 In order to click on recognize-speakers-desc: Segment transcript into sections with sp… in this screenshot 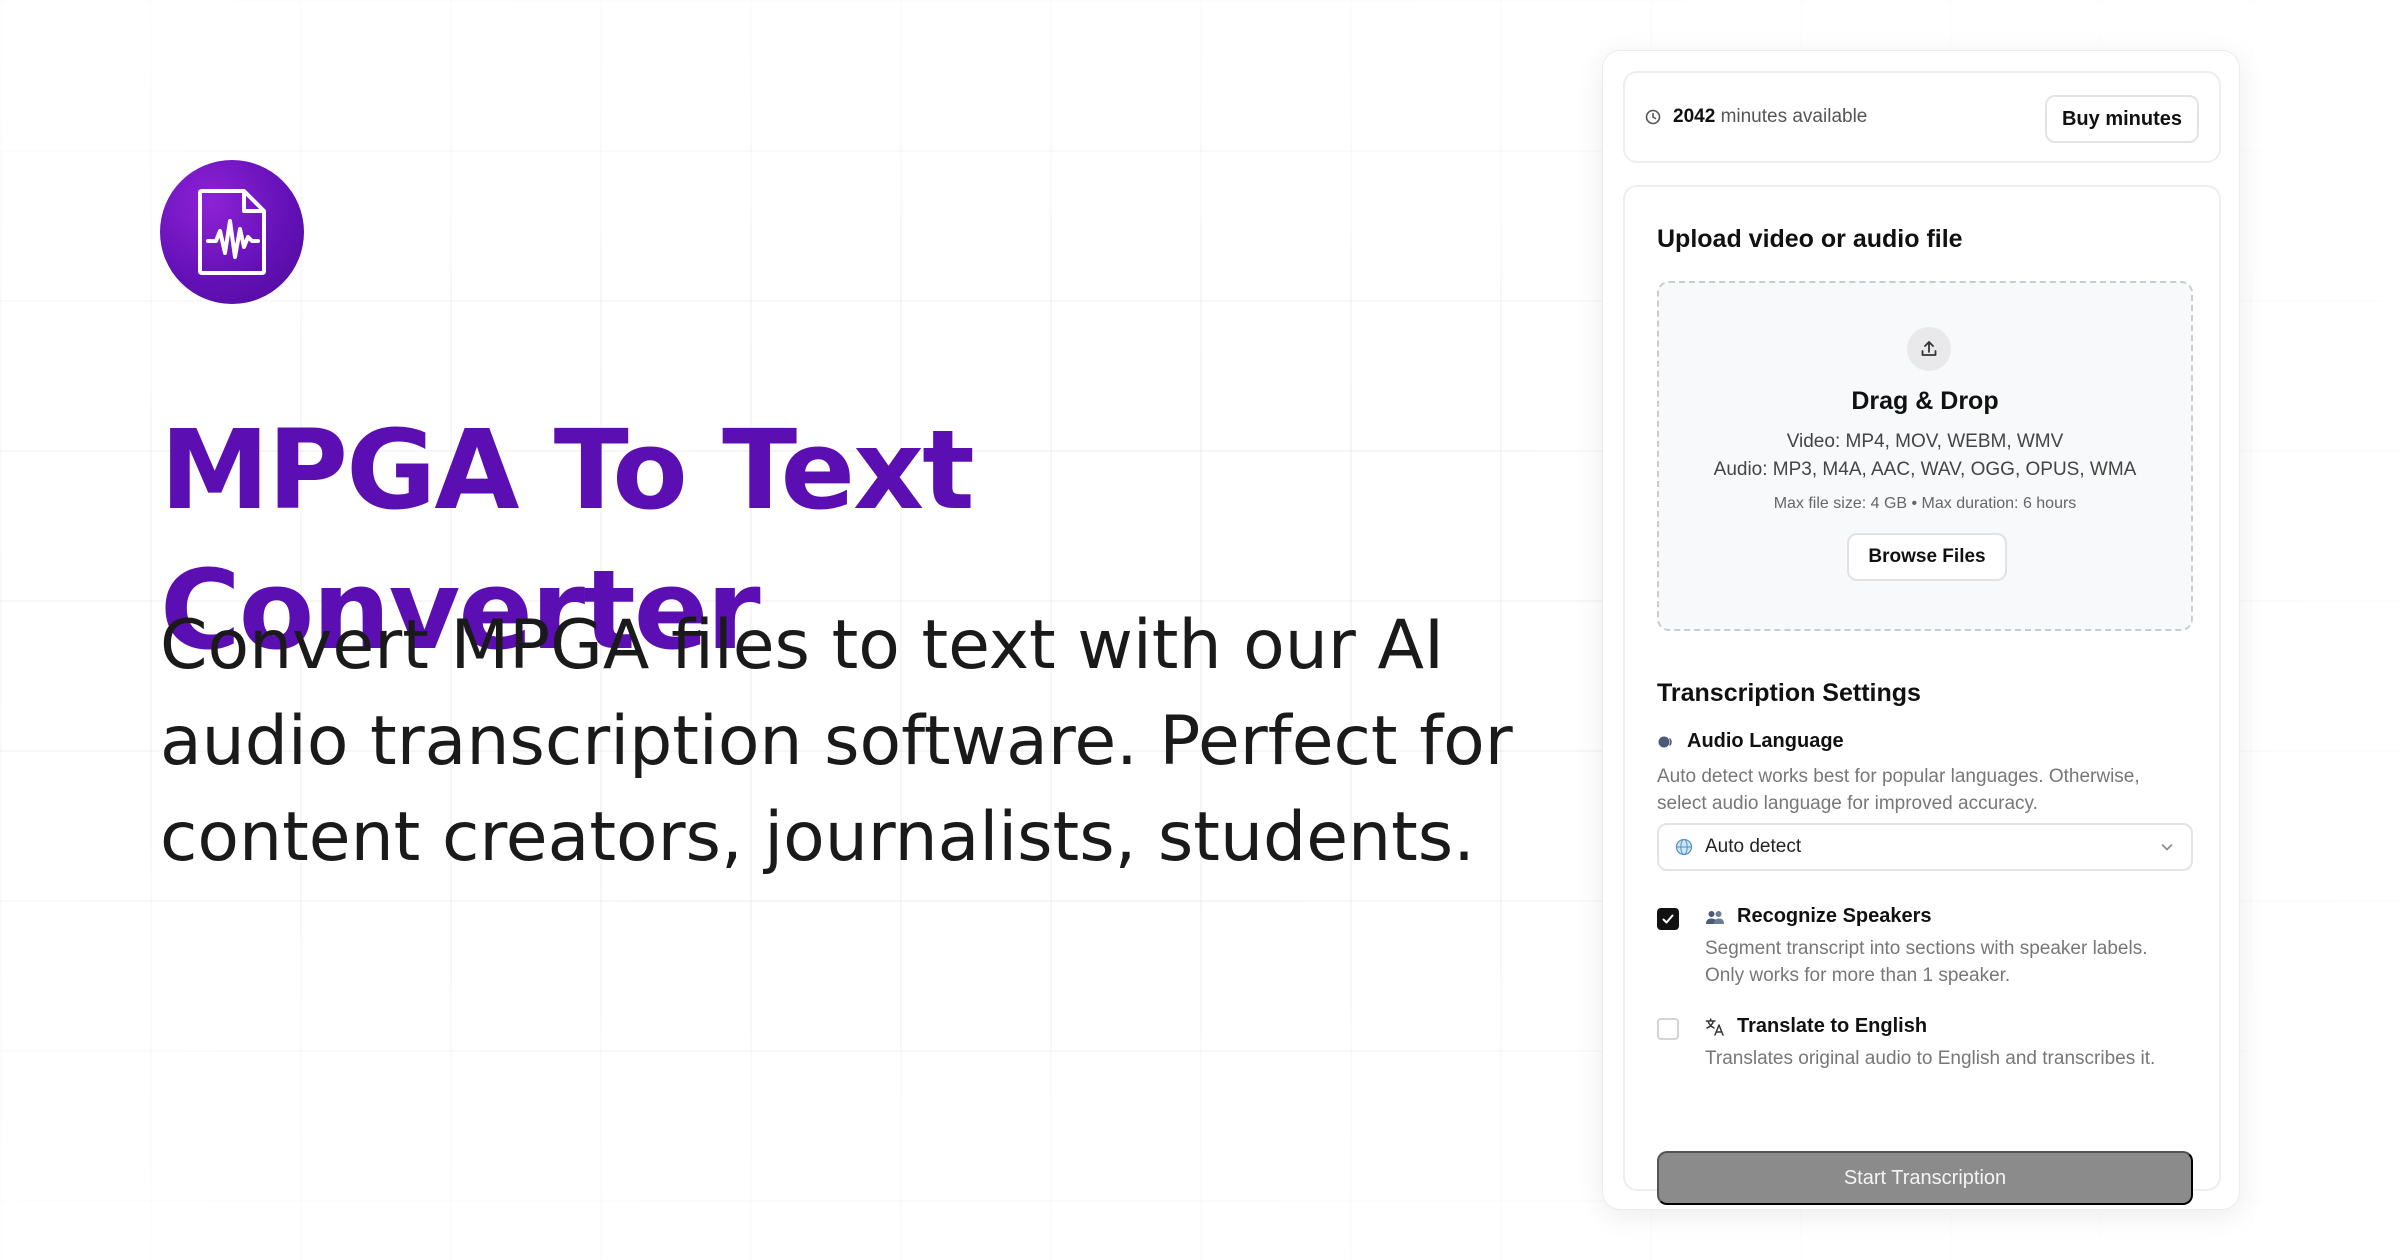, I will do `click(1926, 962)`.